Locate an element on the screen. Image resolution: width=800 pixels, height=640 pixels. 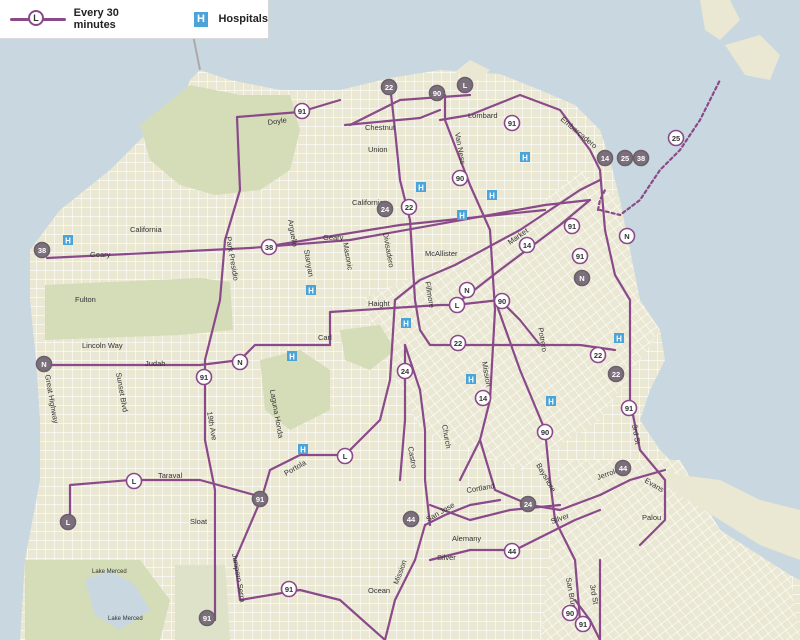
street-carl: Carl is located at coordinates (325, 337).